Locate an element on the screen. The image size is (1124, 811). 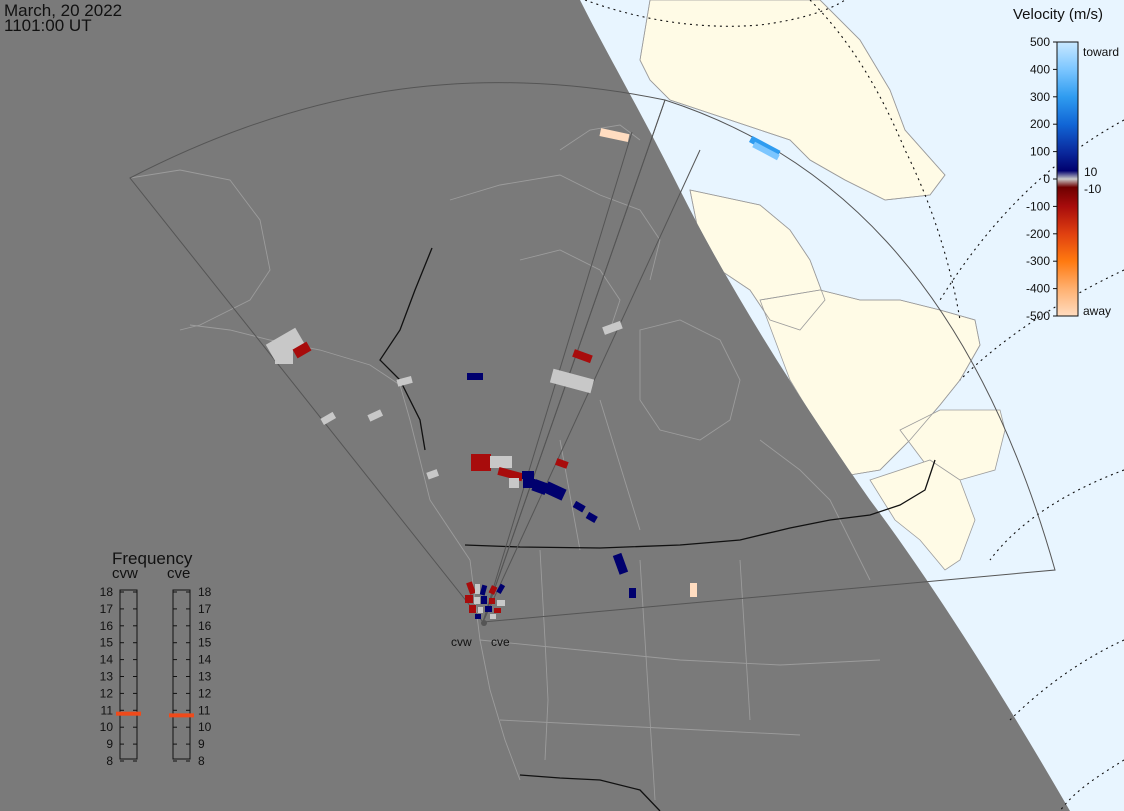
velocity-pos-threshold-label: 10 is located at coordinates (1091, 172).